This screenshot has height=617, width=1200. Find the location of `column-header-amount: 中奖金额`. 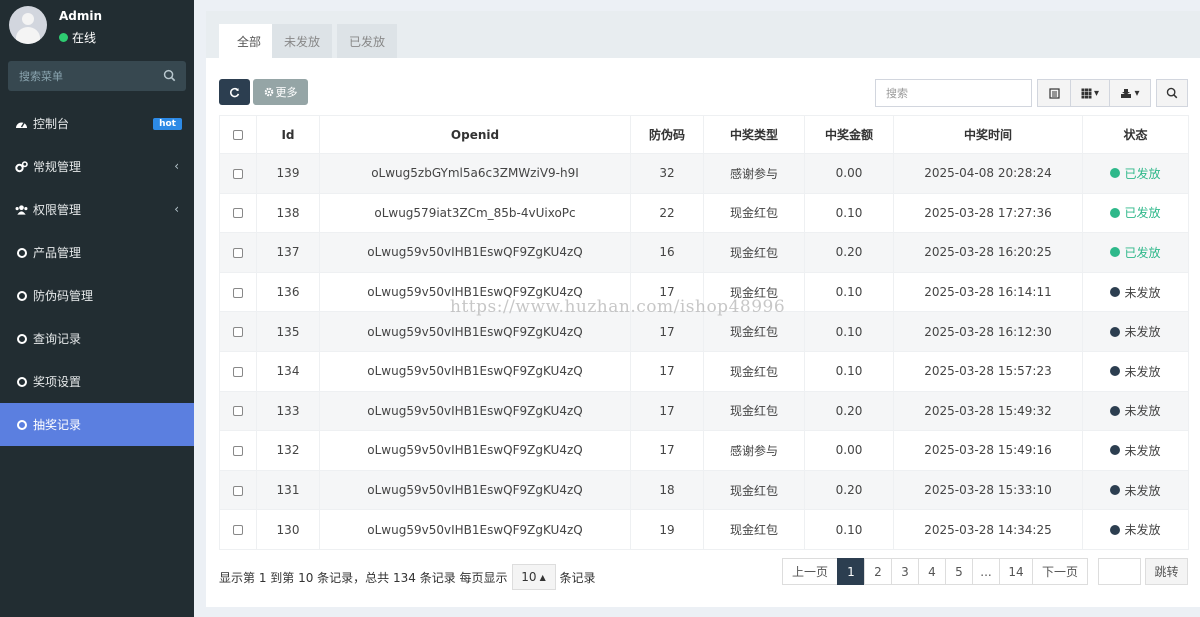

column-header-amount: 中奖金额 is located at coordinates (849, 134).